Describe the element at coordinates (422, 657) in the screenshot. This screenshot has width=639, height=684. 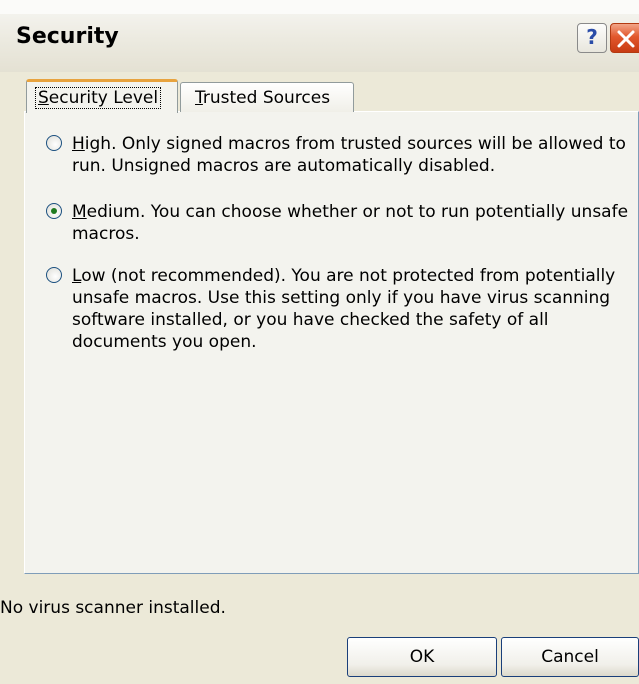
I see `ok-button: OK` at that location.